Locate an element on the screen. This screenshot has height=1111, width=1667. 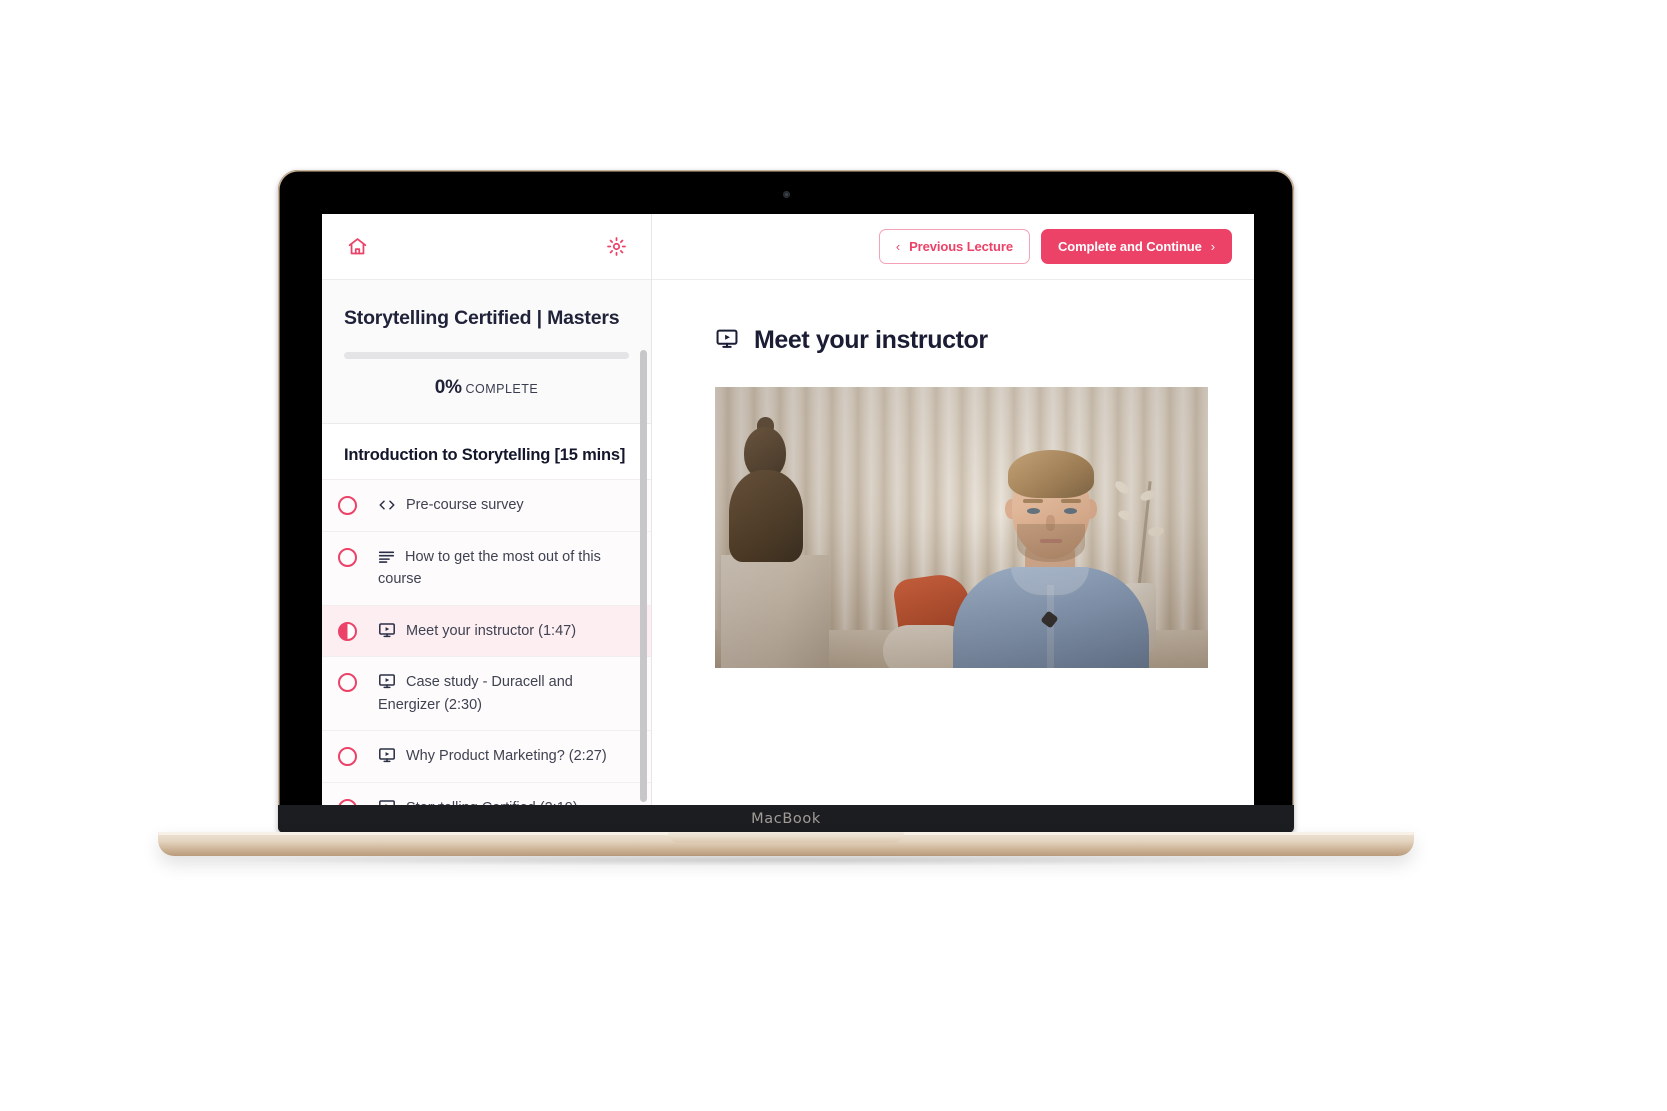
sidebar-scrollbar-thumb is located at coordinates (643, 576).